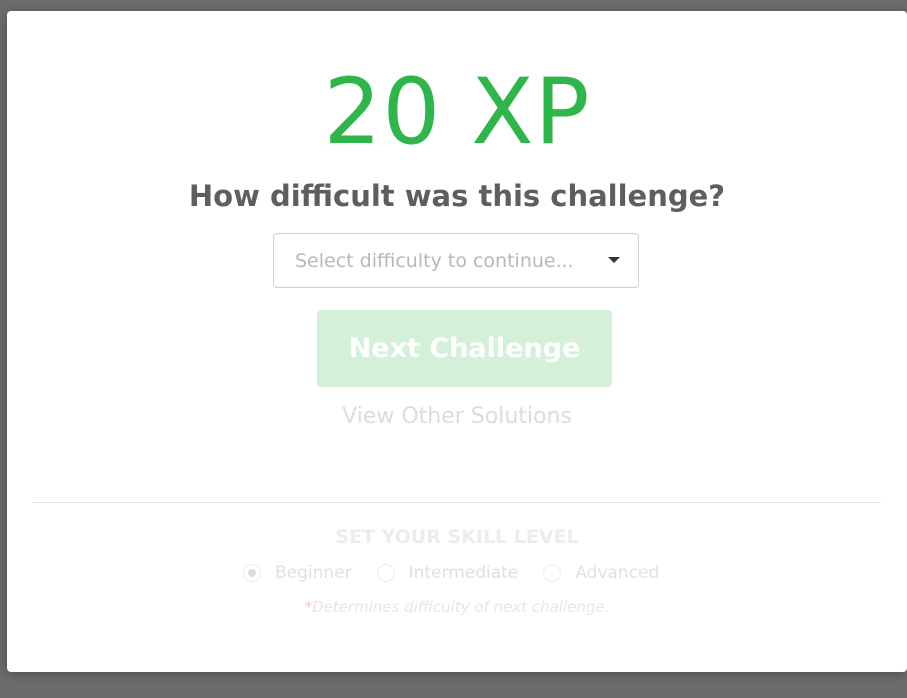 This screenshot has height=698, width=907. What do you see at coordinates (614, 260) in the screenshot?
I see `caret-down-icon` at bounding box center [614, 260].